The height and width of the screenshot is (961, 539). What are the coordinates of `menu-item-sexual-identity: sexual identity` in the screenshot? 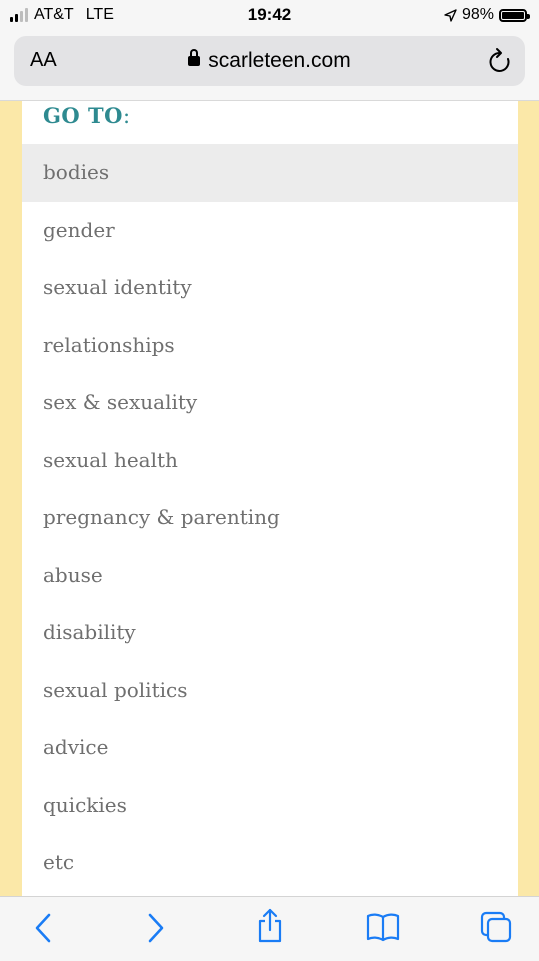 It's located at (270, 288).